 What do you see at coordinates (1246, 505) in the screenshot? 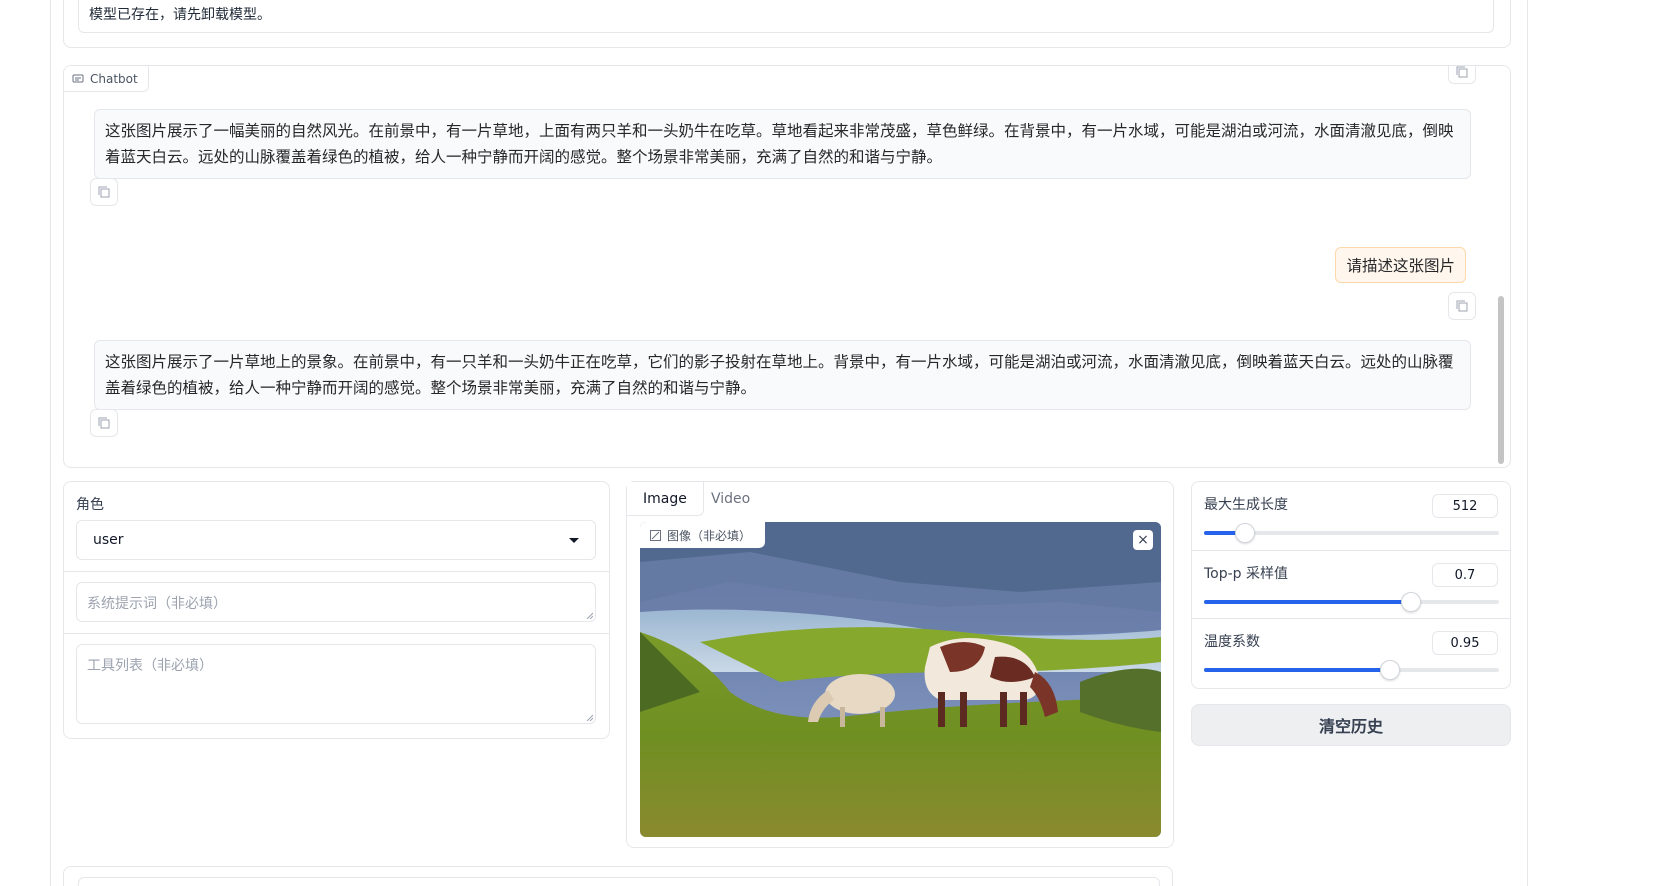
I see `max-length-label: 最大生成长度` at bounding box center [1246, 505].